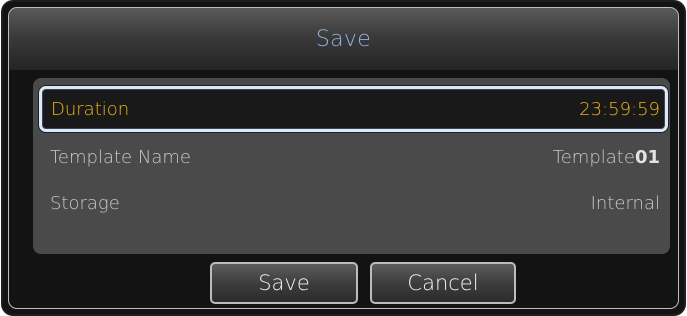 The height and width of the screenshot is (316, 687). What do you see at coordinates (85, 203) in the screenshot?
I see `storage-label: Storage` at bounding box center [85, 203].